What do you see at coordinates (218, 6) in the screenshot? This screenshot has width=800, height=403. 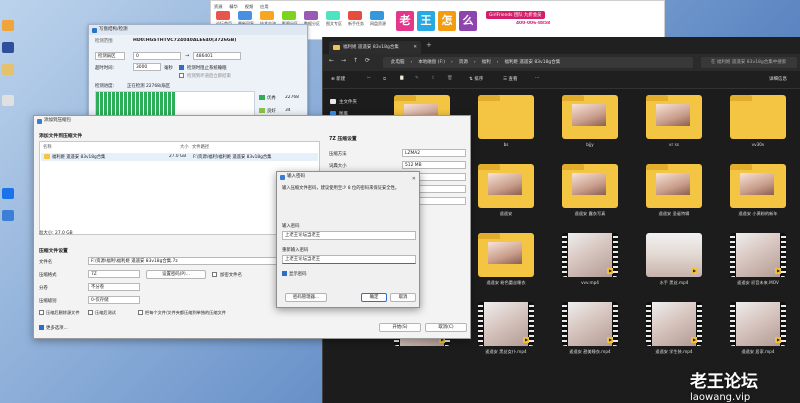 I see `browser-link: 资源` at bounding box center [218, 6].